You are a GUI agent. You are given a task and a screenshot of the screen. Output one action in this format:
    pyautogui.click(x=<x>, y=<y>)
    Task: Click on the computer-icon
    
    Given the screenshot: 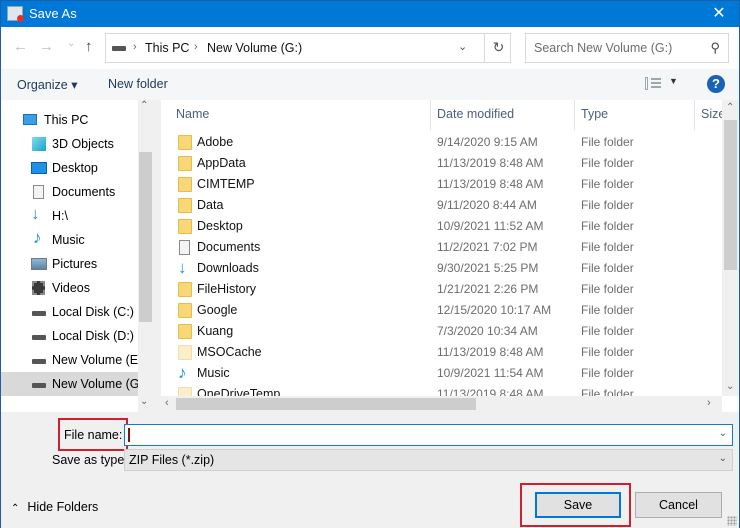 What is the action you would take?
    pyautogui.click(x=30, y=119)
    